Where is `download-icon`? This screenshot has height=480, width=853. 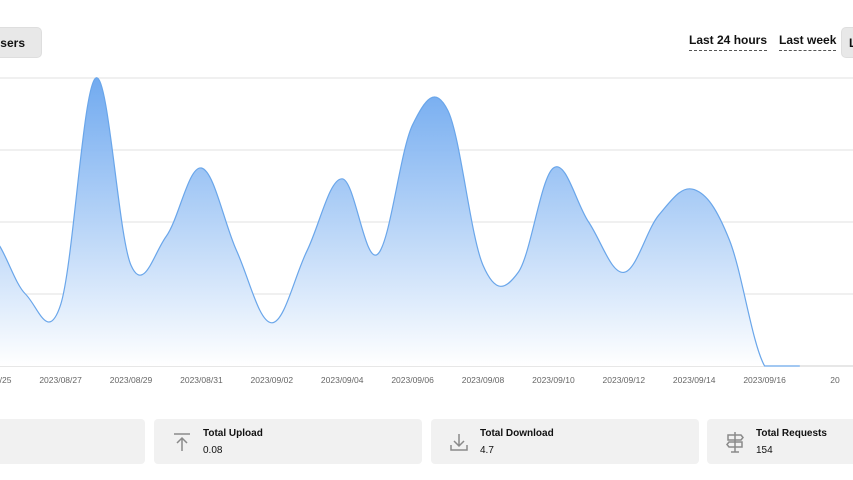 download-icon is located at coordinates (459, 442).